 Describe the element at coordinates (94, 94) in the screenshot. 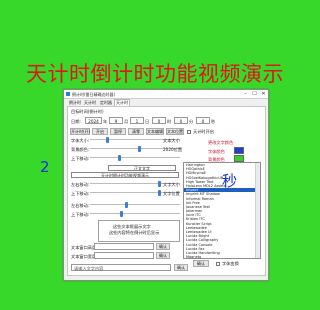

I see `window-title: 倒计时(雷日精确达时器)` at that location.